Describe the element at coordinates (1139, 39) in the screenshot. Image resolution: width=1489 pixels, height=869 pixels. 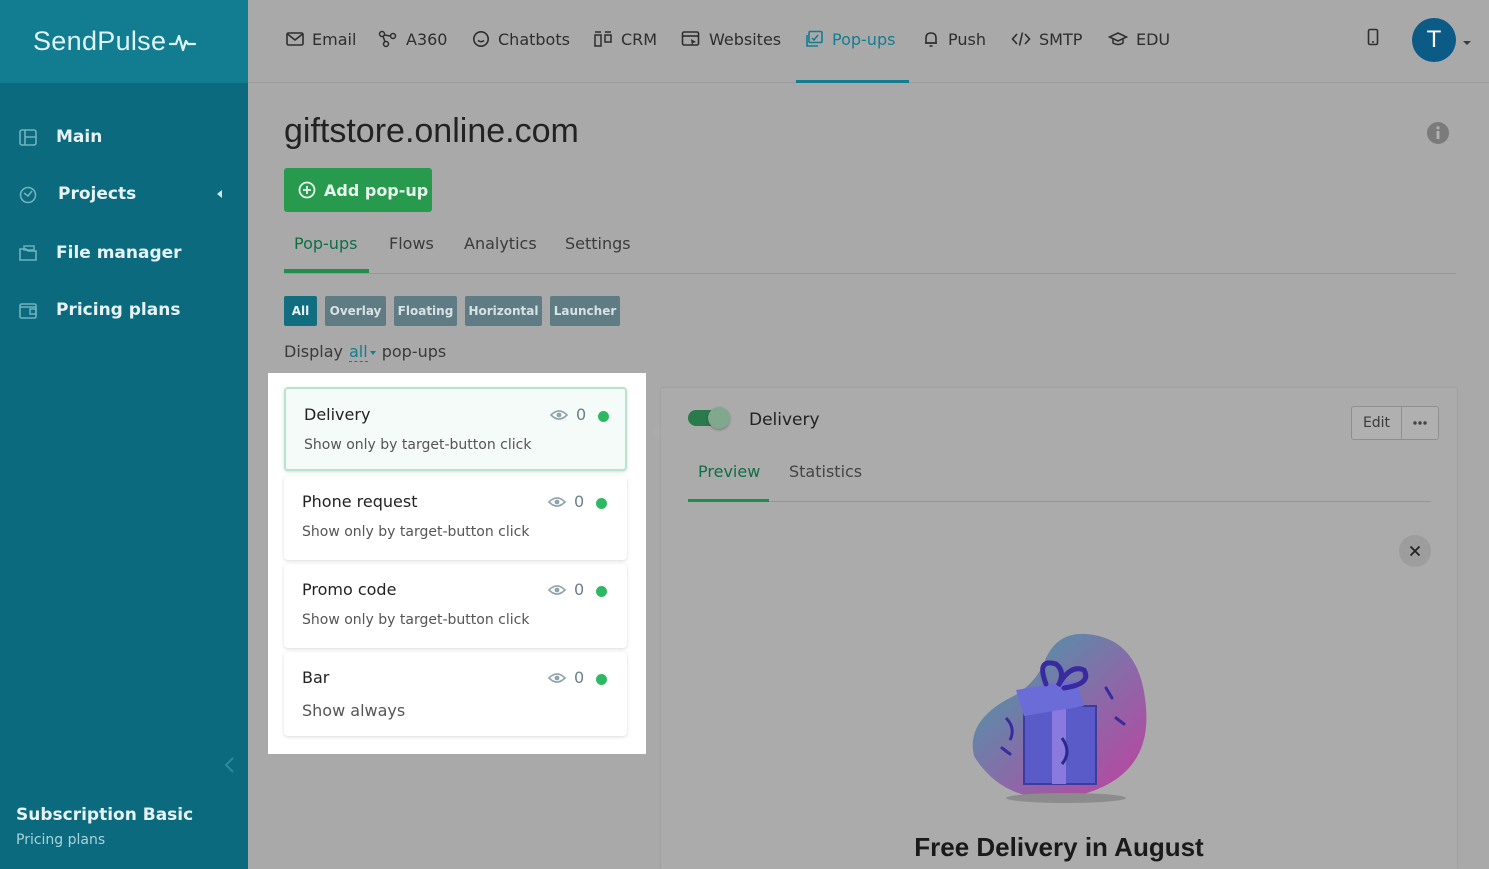
I see `nav-edu: EDU` at that location.